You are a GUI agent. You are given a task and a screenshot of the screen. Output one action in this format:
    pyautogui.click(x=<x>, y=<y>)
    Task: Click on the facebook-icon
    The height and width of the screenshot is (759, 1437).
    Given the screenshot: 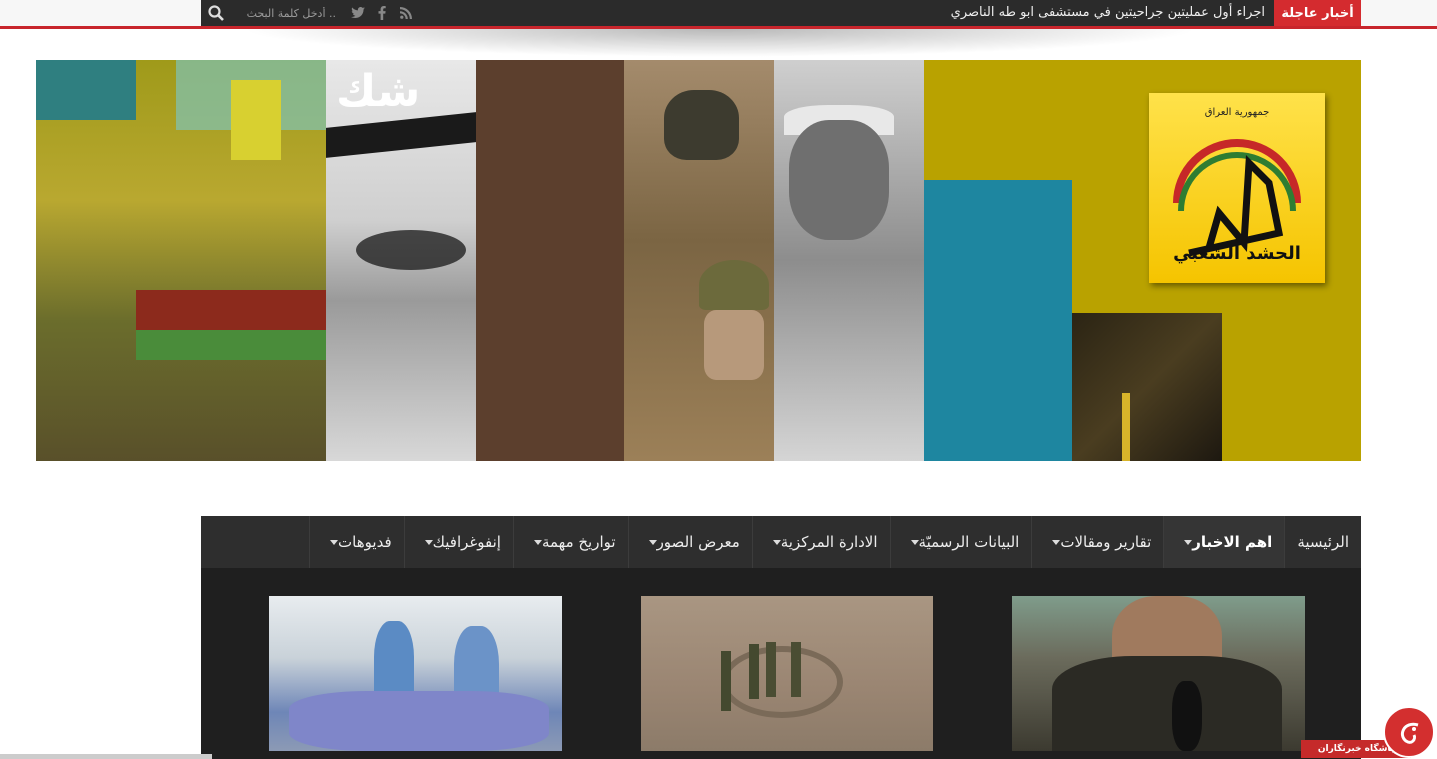 What is the action you would take?
    pyautogui.click(x=382, y=13)
    